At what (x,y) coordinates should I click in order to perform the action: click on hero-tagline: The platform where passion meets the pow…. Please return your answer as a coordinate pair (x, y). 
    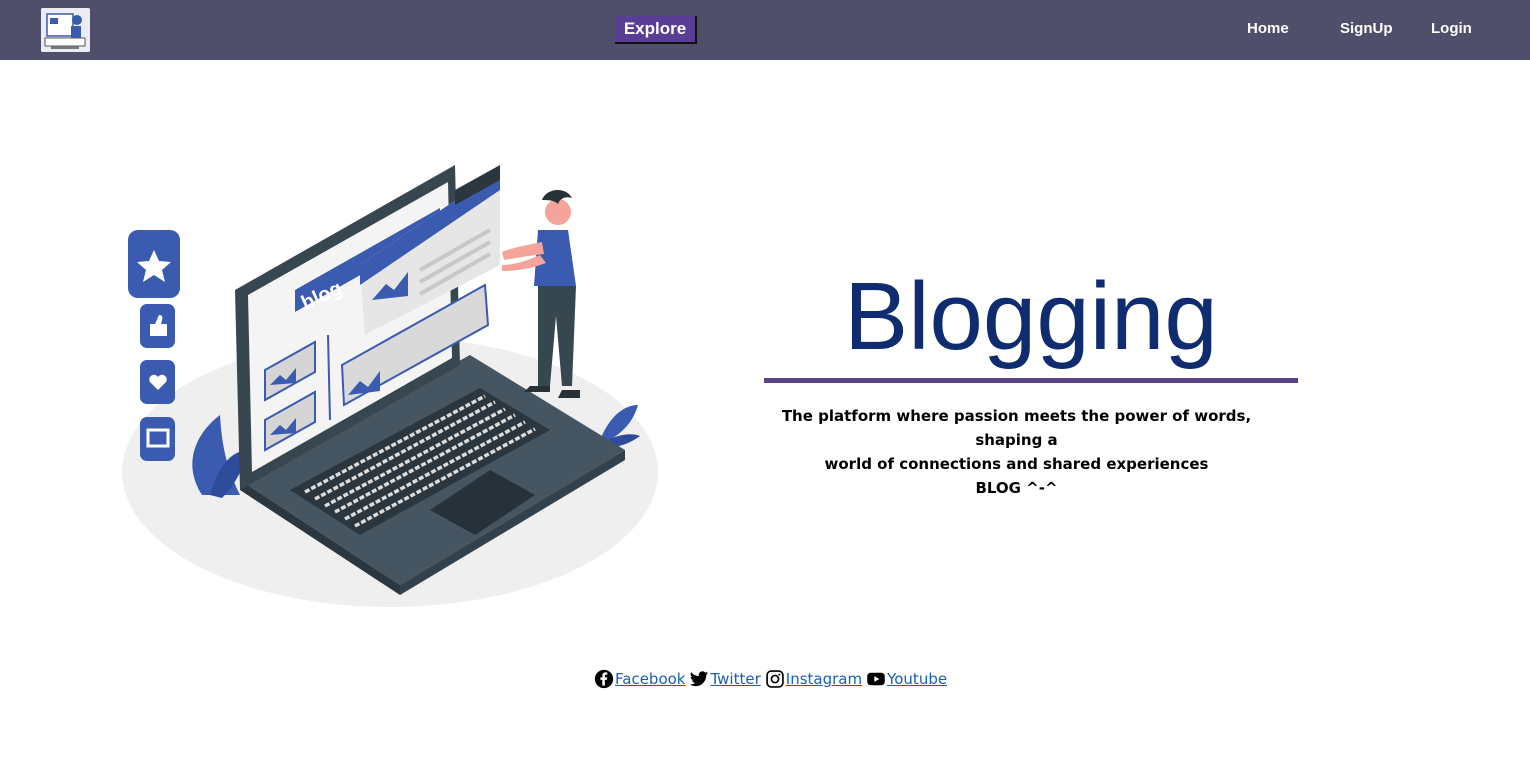
    Looking at the image, I should click on (1016, 452).